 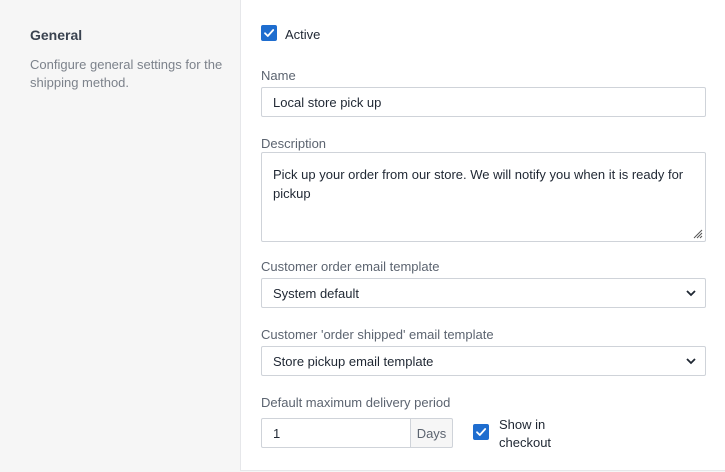 What do you see at coordinates (316, 293) in the screenshot?
I see `order-email-selected: System default` at bounding box center [316, 293].